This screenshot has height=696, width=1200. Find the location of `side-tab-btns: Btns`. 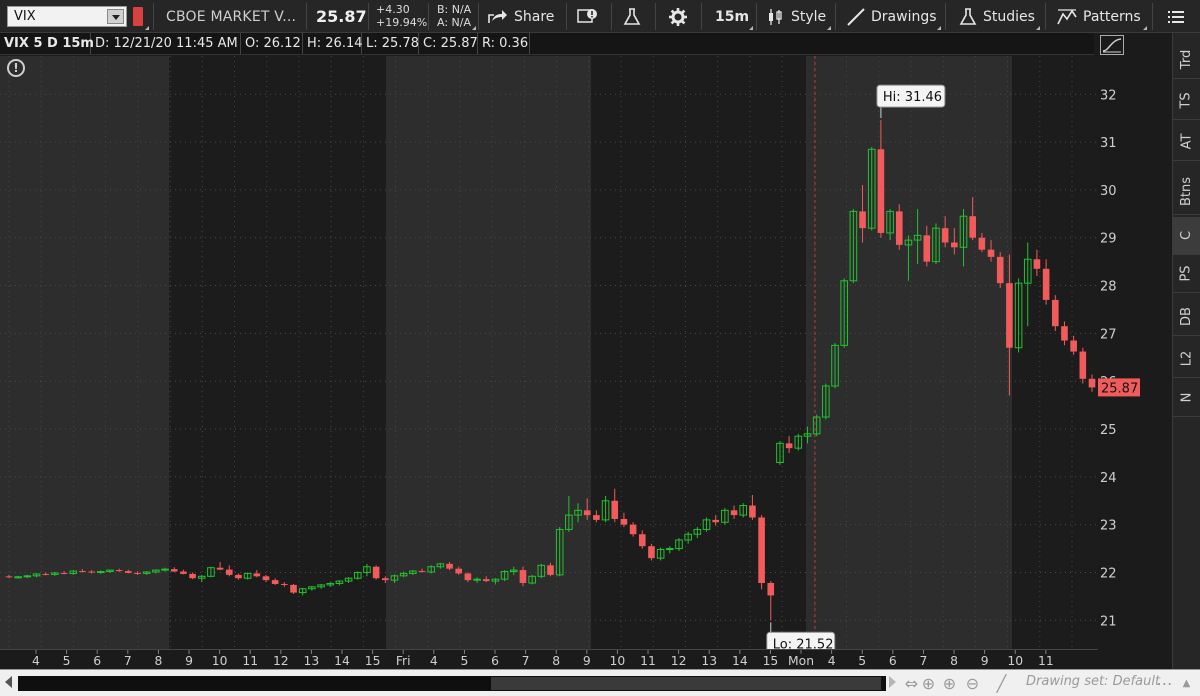

side-tab-btns: Btns is located at coordinates (1186, 192).